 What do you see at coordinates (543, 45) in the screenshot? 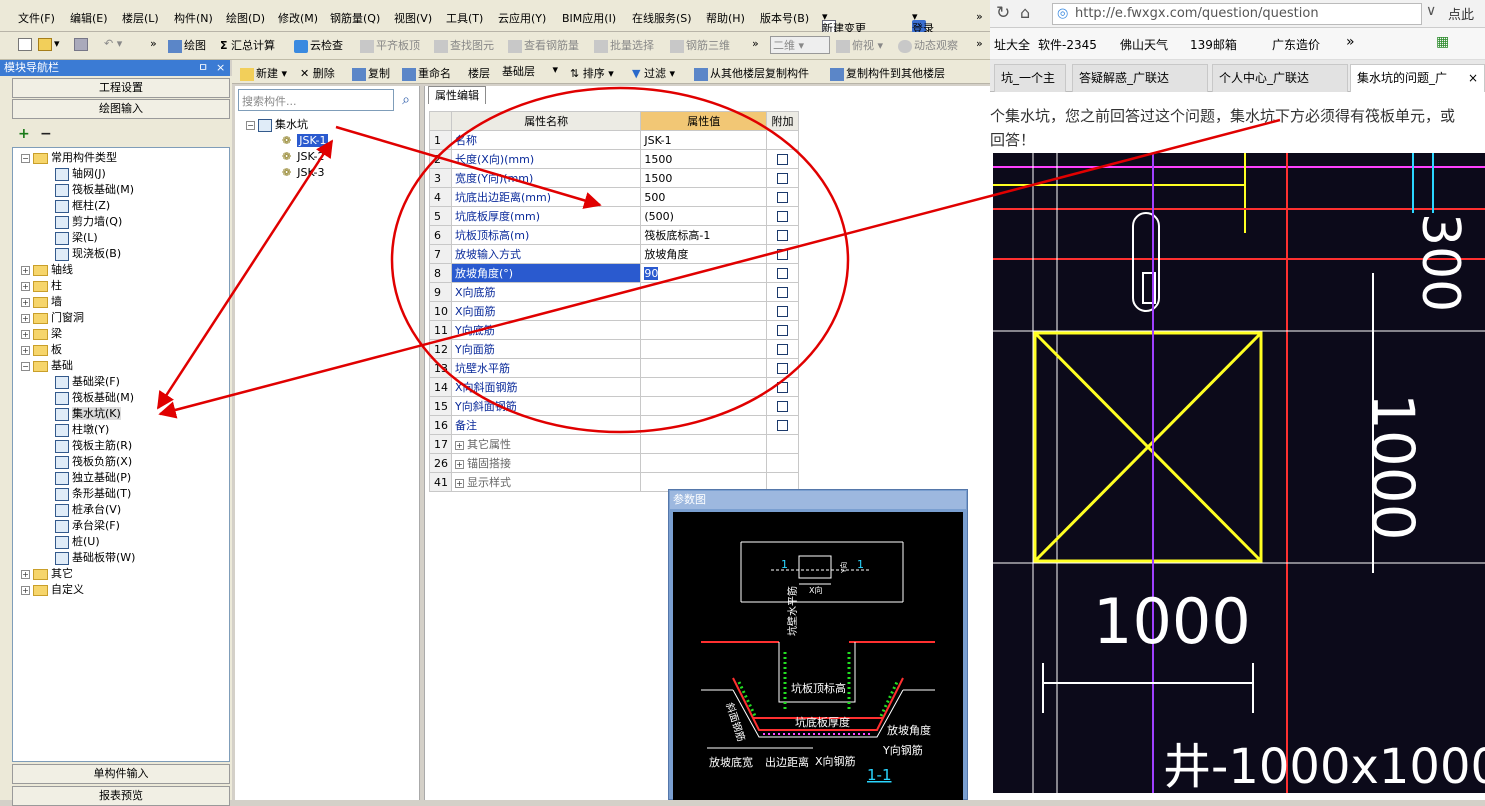
I see `view-rebar-button: 查看钢筋量` at bounding box center [543, 45].